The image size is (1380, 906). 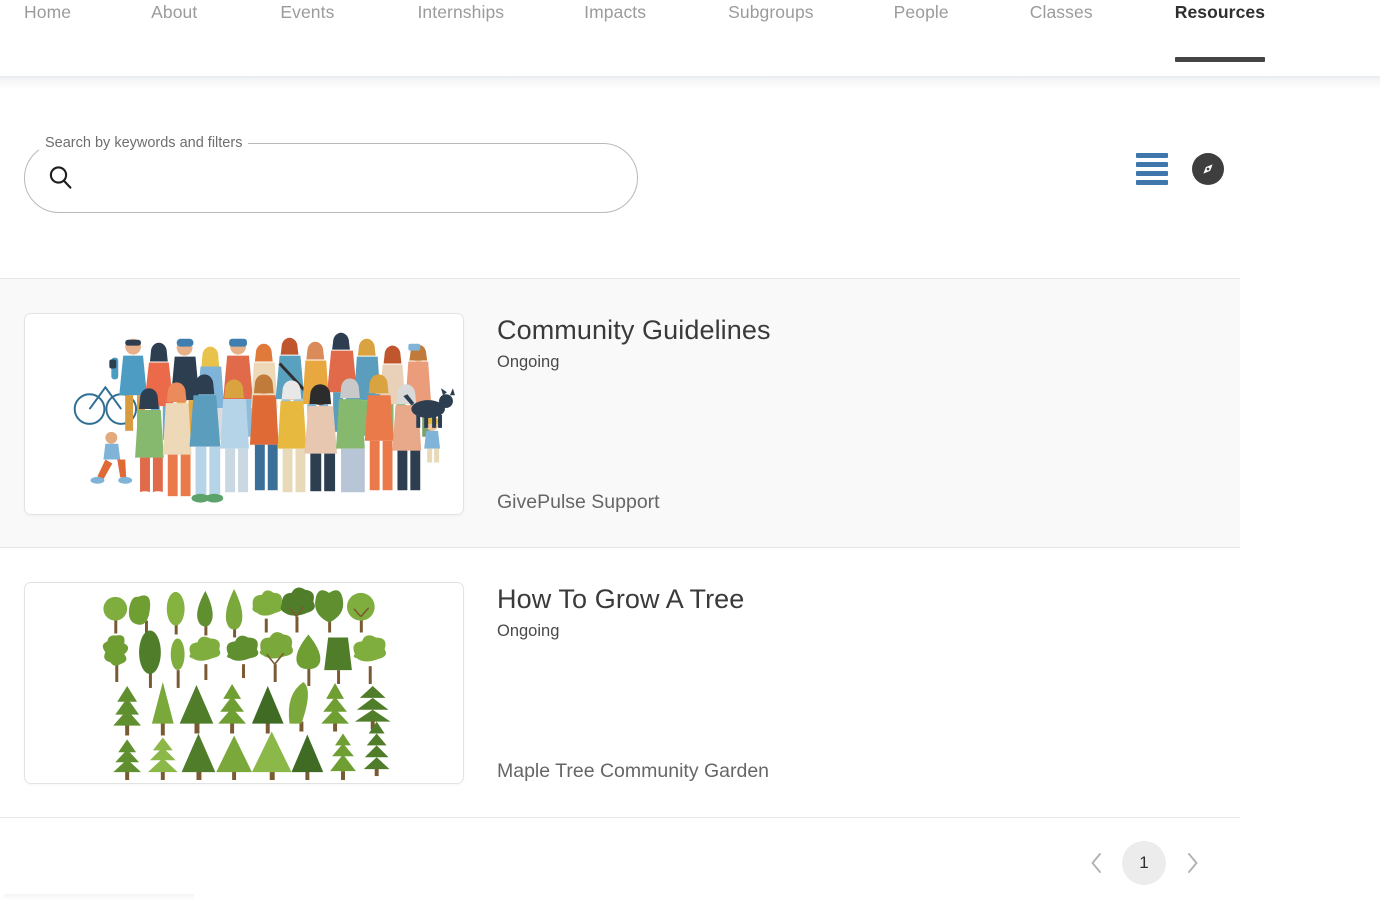 I want to click on nav-item-subgroups: Subgroups, so click(x=771, y=32).